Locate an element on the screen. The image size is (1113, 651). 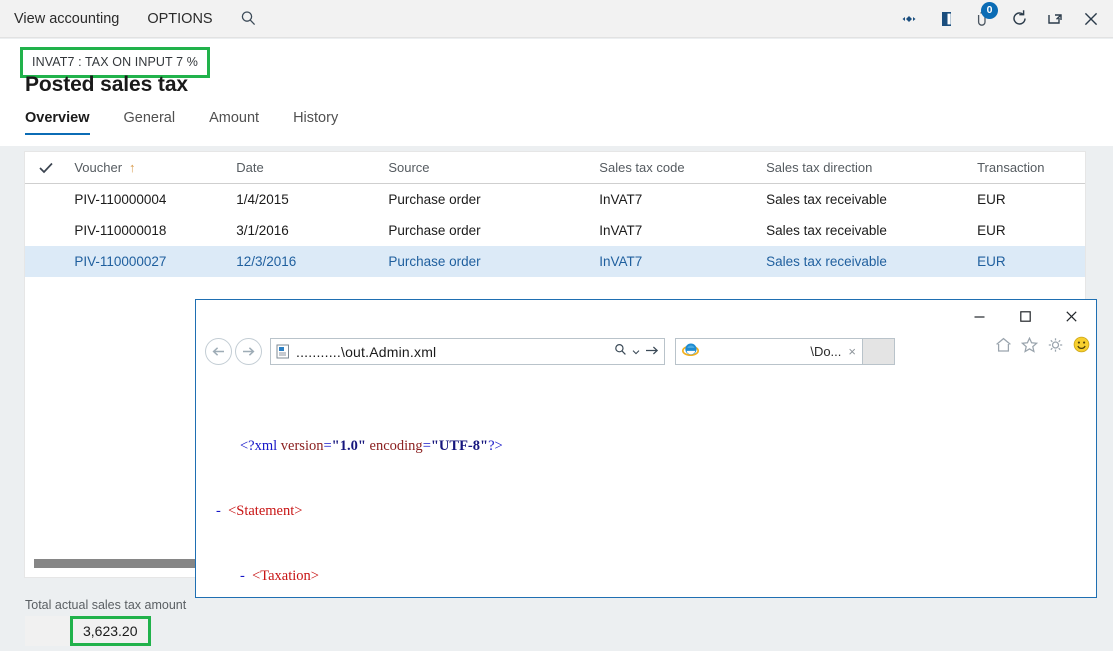
browser-command-icons is located at coordinates (1042, 344).